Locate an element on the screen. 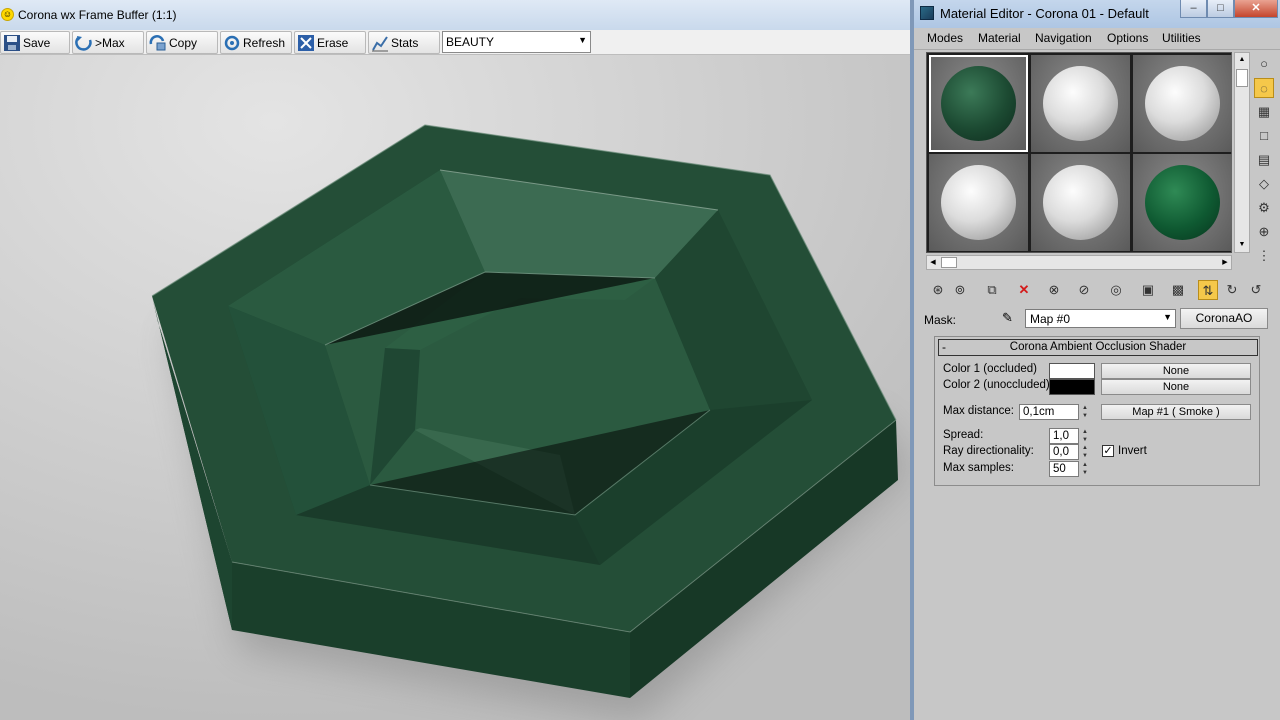  copy-button: Copy is located at coordinates (182, 42).